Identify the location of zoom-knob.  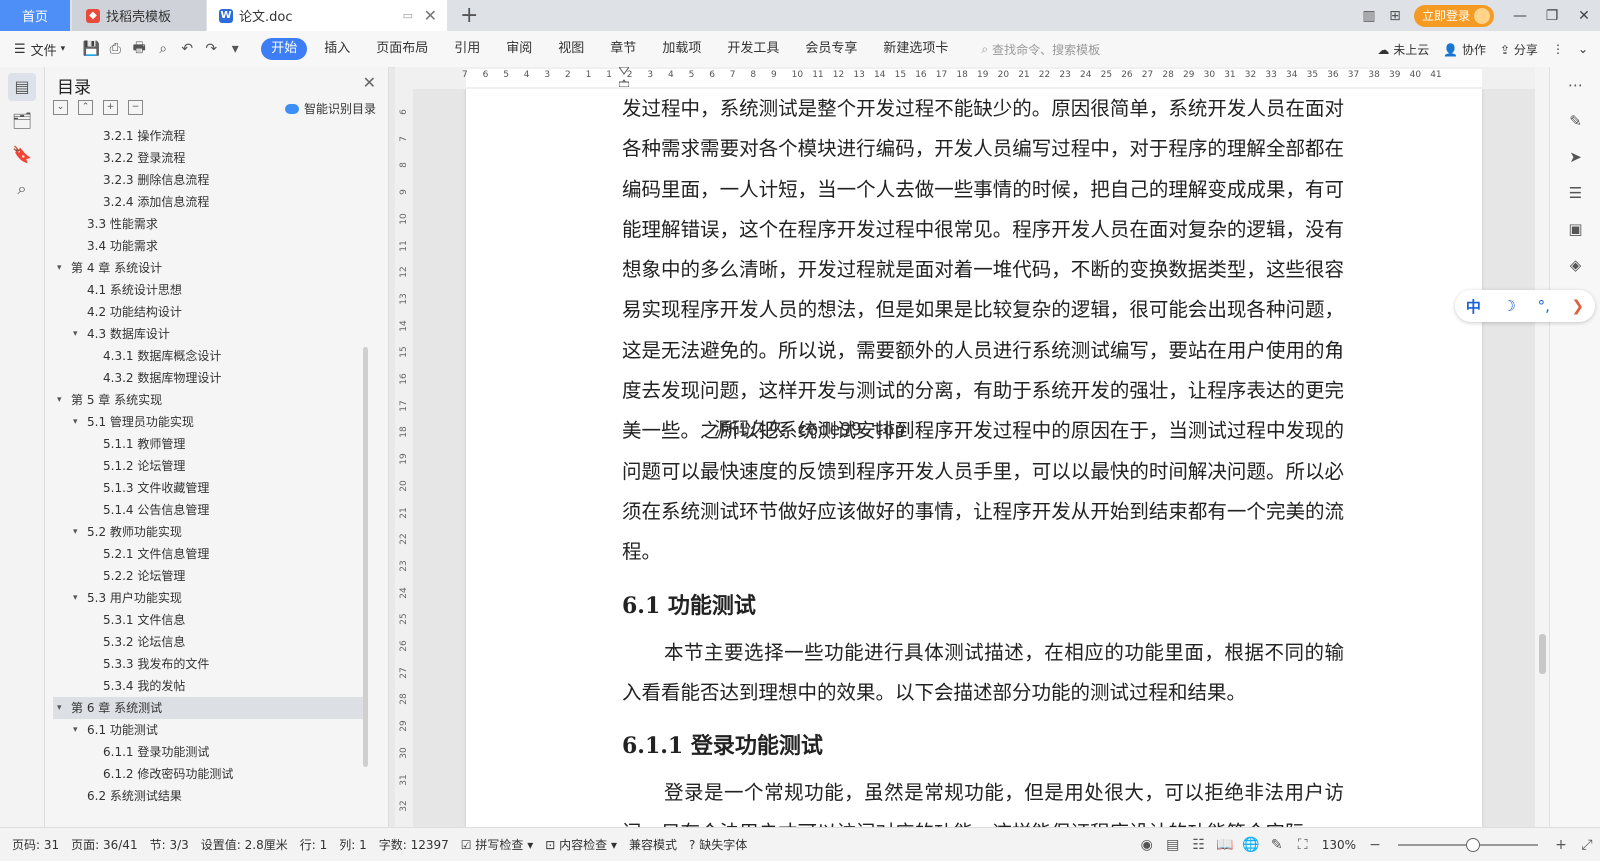
(1473, 844).